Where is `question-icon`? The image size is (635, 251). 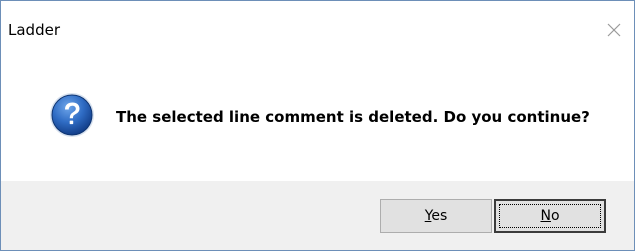
question-icon is located at coordinates (72, 115).